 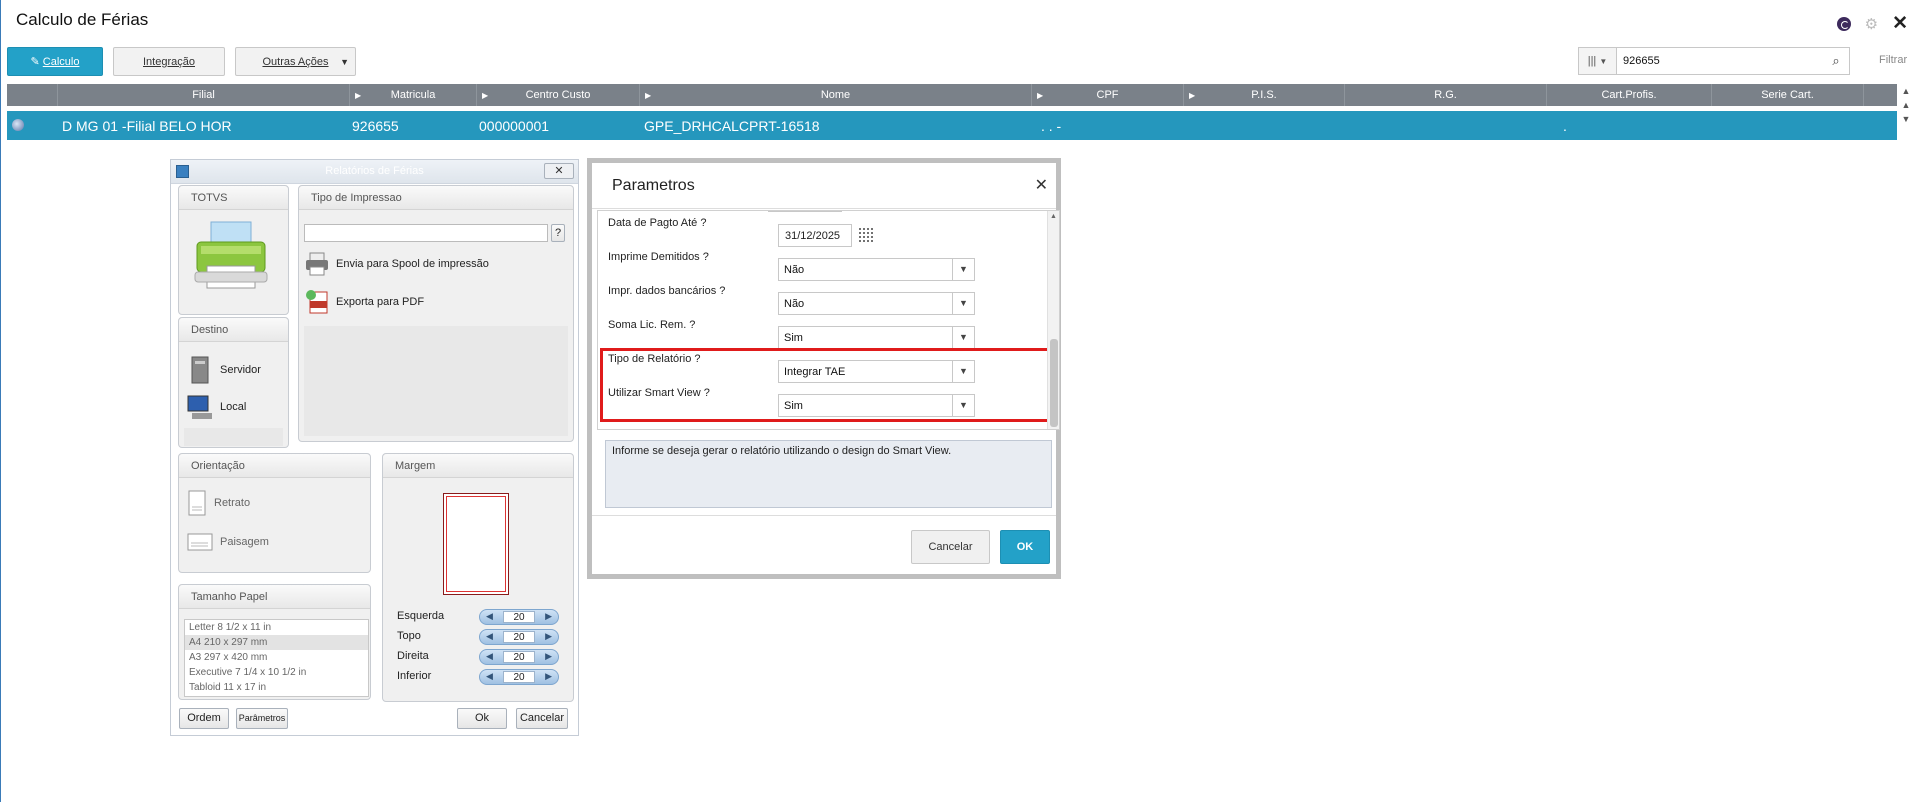 What do you see at coordinates (199, 407) in the screenshot?
I see `computer-icon` at bounding box center [199, 407].